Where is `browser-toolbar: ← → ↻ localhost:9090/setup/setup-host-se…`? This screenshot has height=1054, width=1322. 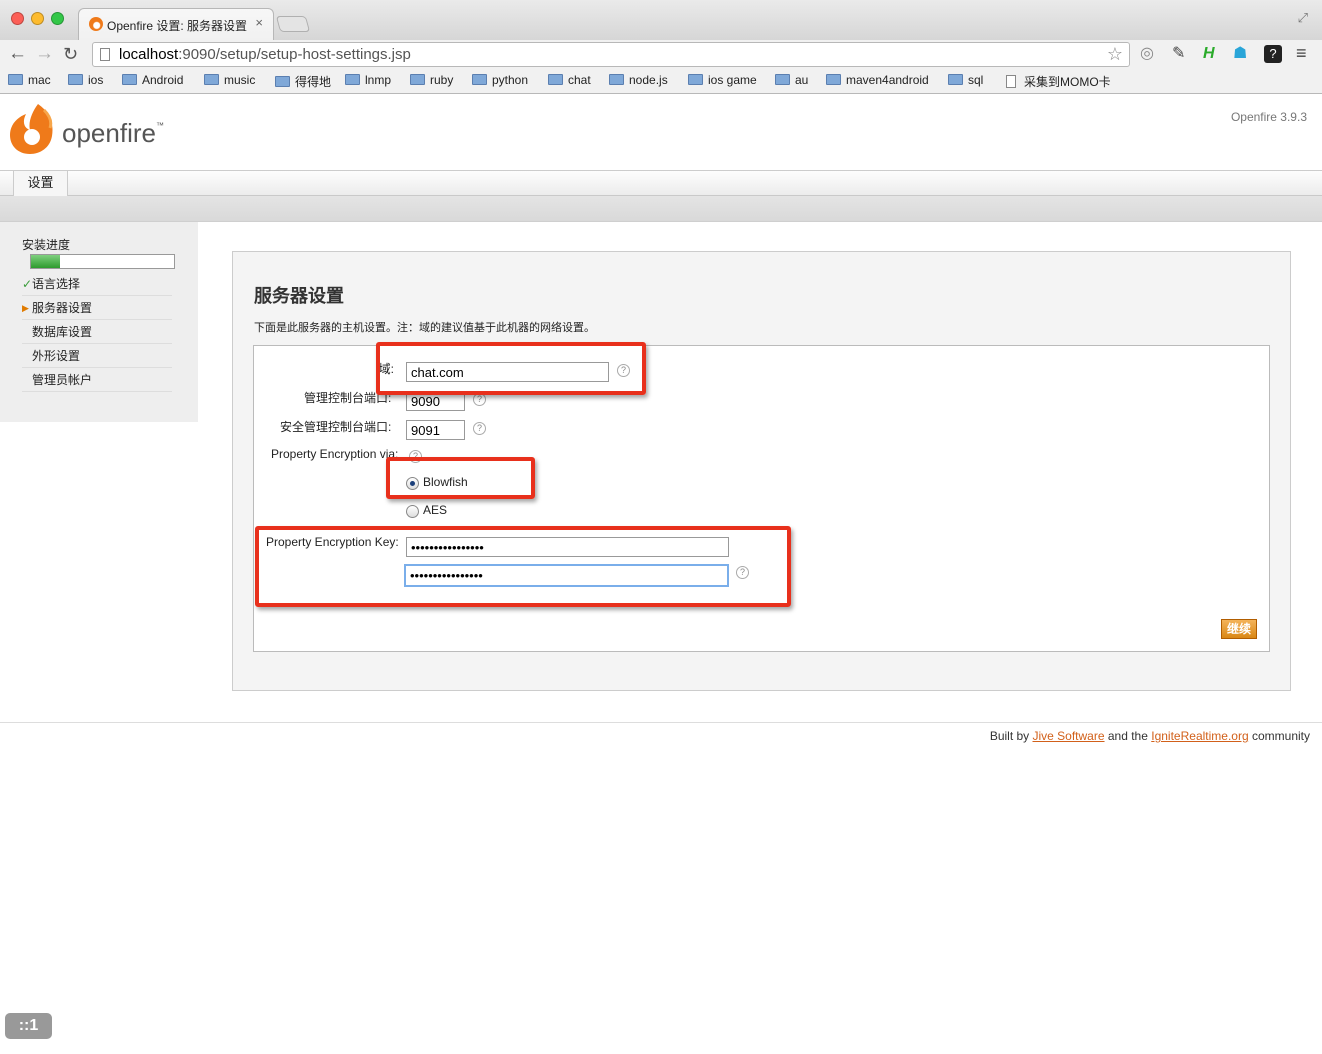
browser-toolbar: ← → ↻ localhost:9090/setup/setup-host-se… is located at coordinates (661, 55).